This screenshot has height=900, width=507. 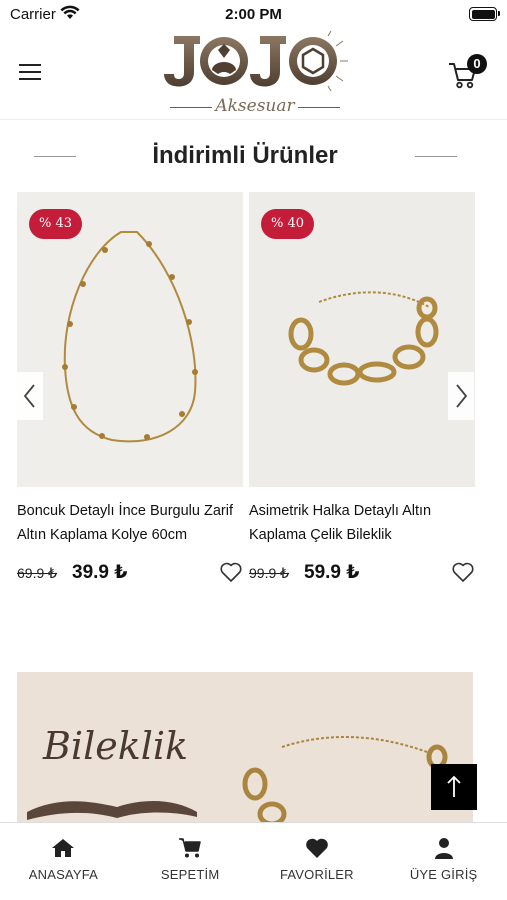 What do you see at coordinates (63, 848) in the screenshot?
I see `home-icon` at bounding box center [63, 848].